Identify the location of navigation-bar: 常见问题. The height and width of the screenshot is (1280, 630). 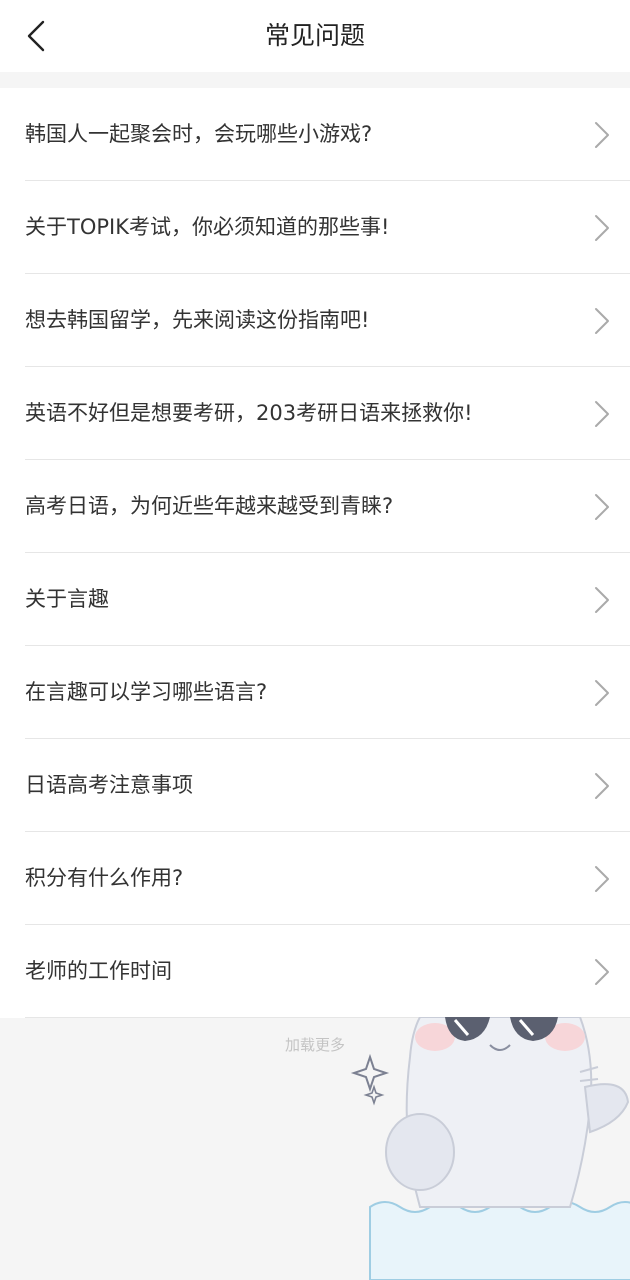
(315, 36).